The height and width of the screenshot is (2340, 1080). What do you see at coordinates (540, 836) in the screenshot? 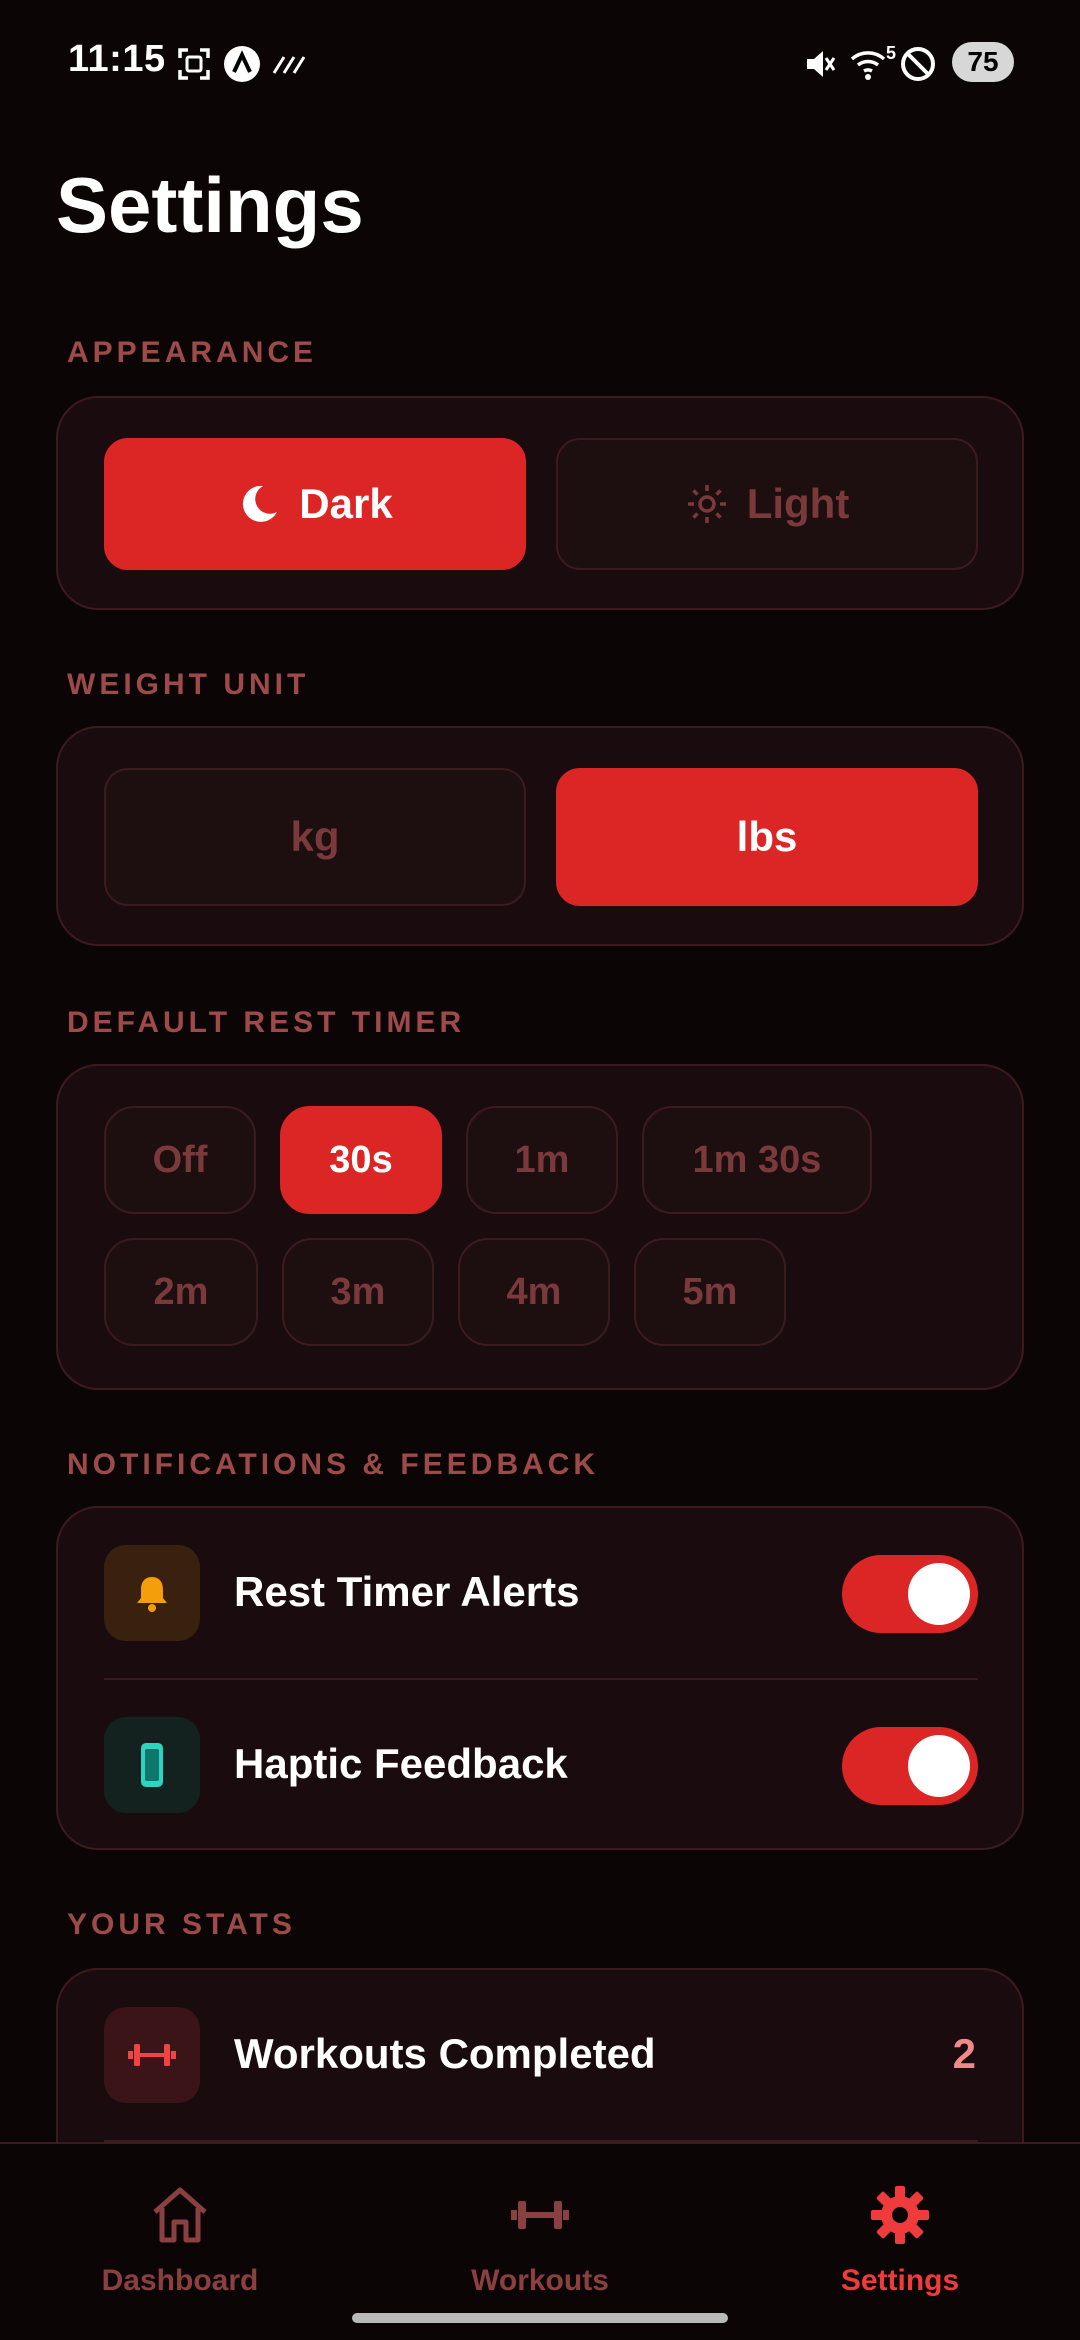
I see `weight-unit-card: kg lbs` at bounding box center [540, 836].